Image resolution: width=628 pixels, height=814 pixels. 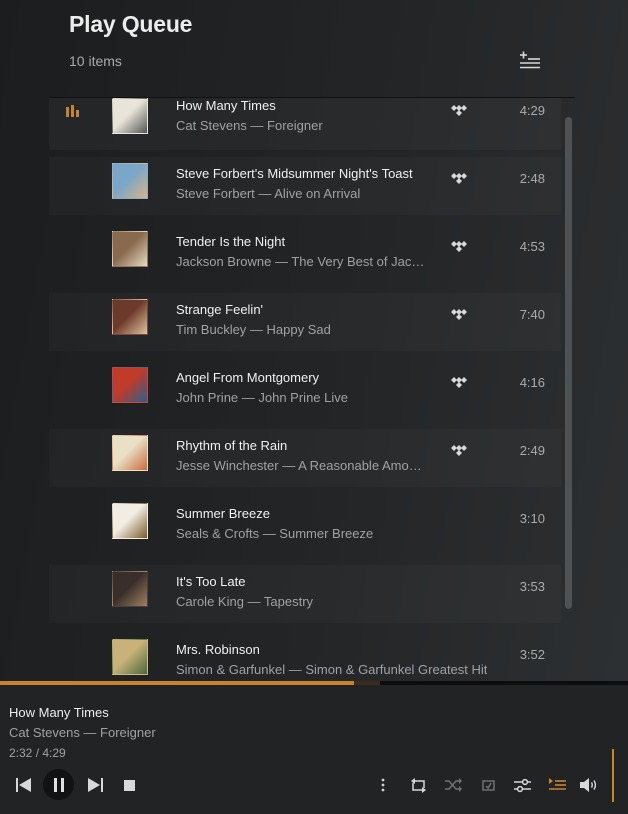 I want to click on more-button, so click(x=383, y=785).